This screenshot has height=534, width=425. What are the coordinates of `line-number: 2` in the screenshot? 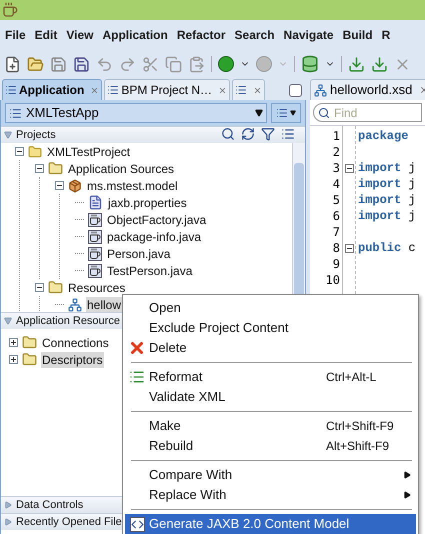 It's located at (336, 152).